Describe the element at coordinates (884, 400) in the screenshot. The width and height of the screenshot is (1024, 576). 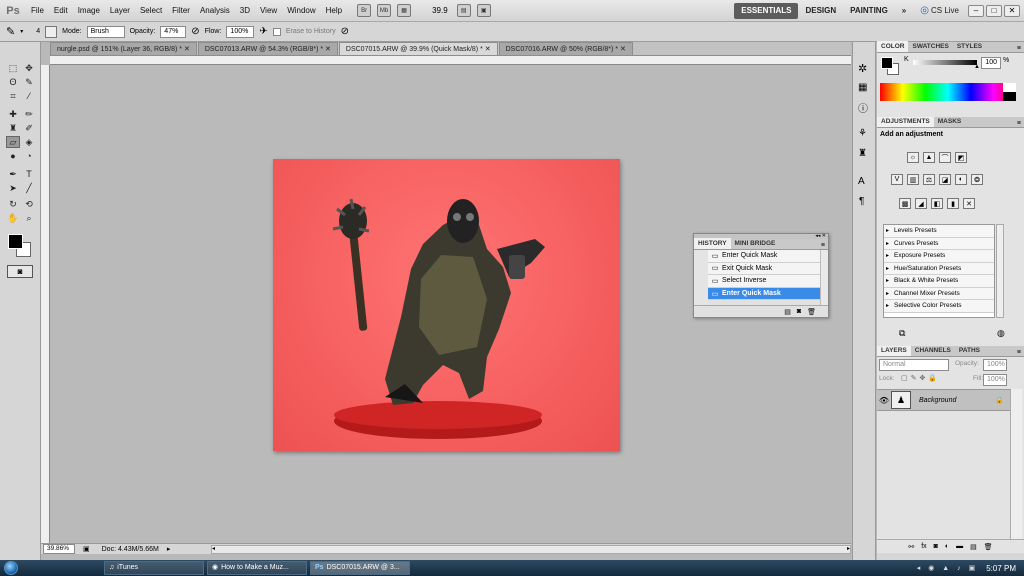
I see `eye-icon: 👁` at that location.